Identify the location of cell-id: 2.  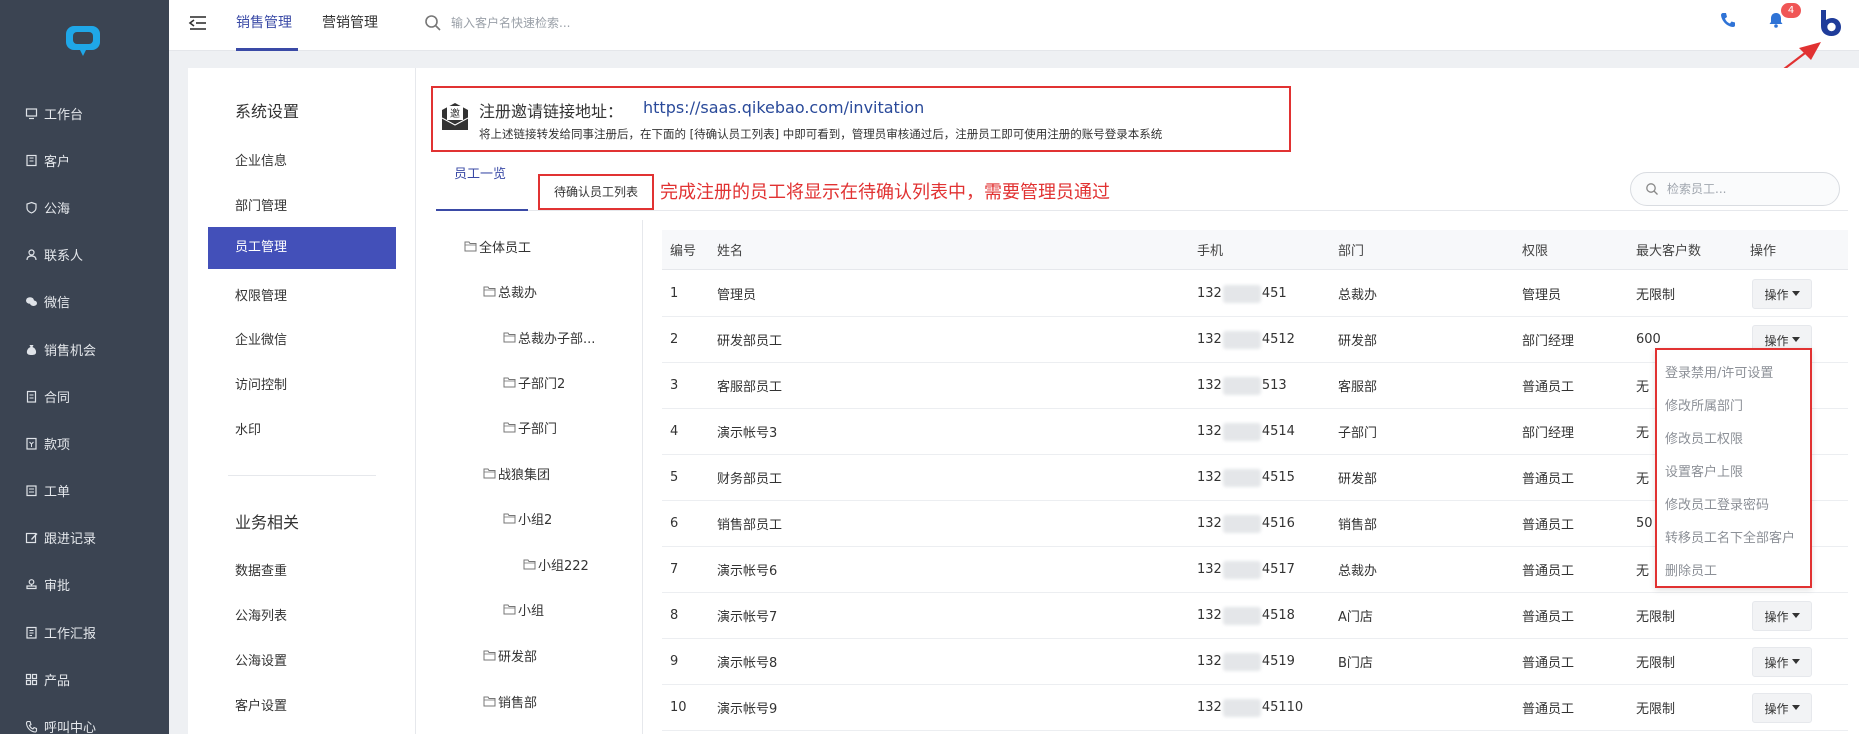
(674, 339).